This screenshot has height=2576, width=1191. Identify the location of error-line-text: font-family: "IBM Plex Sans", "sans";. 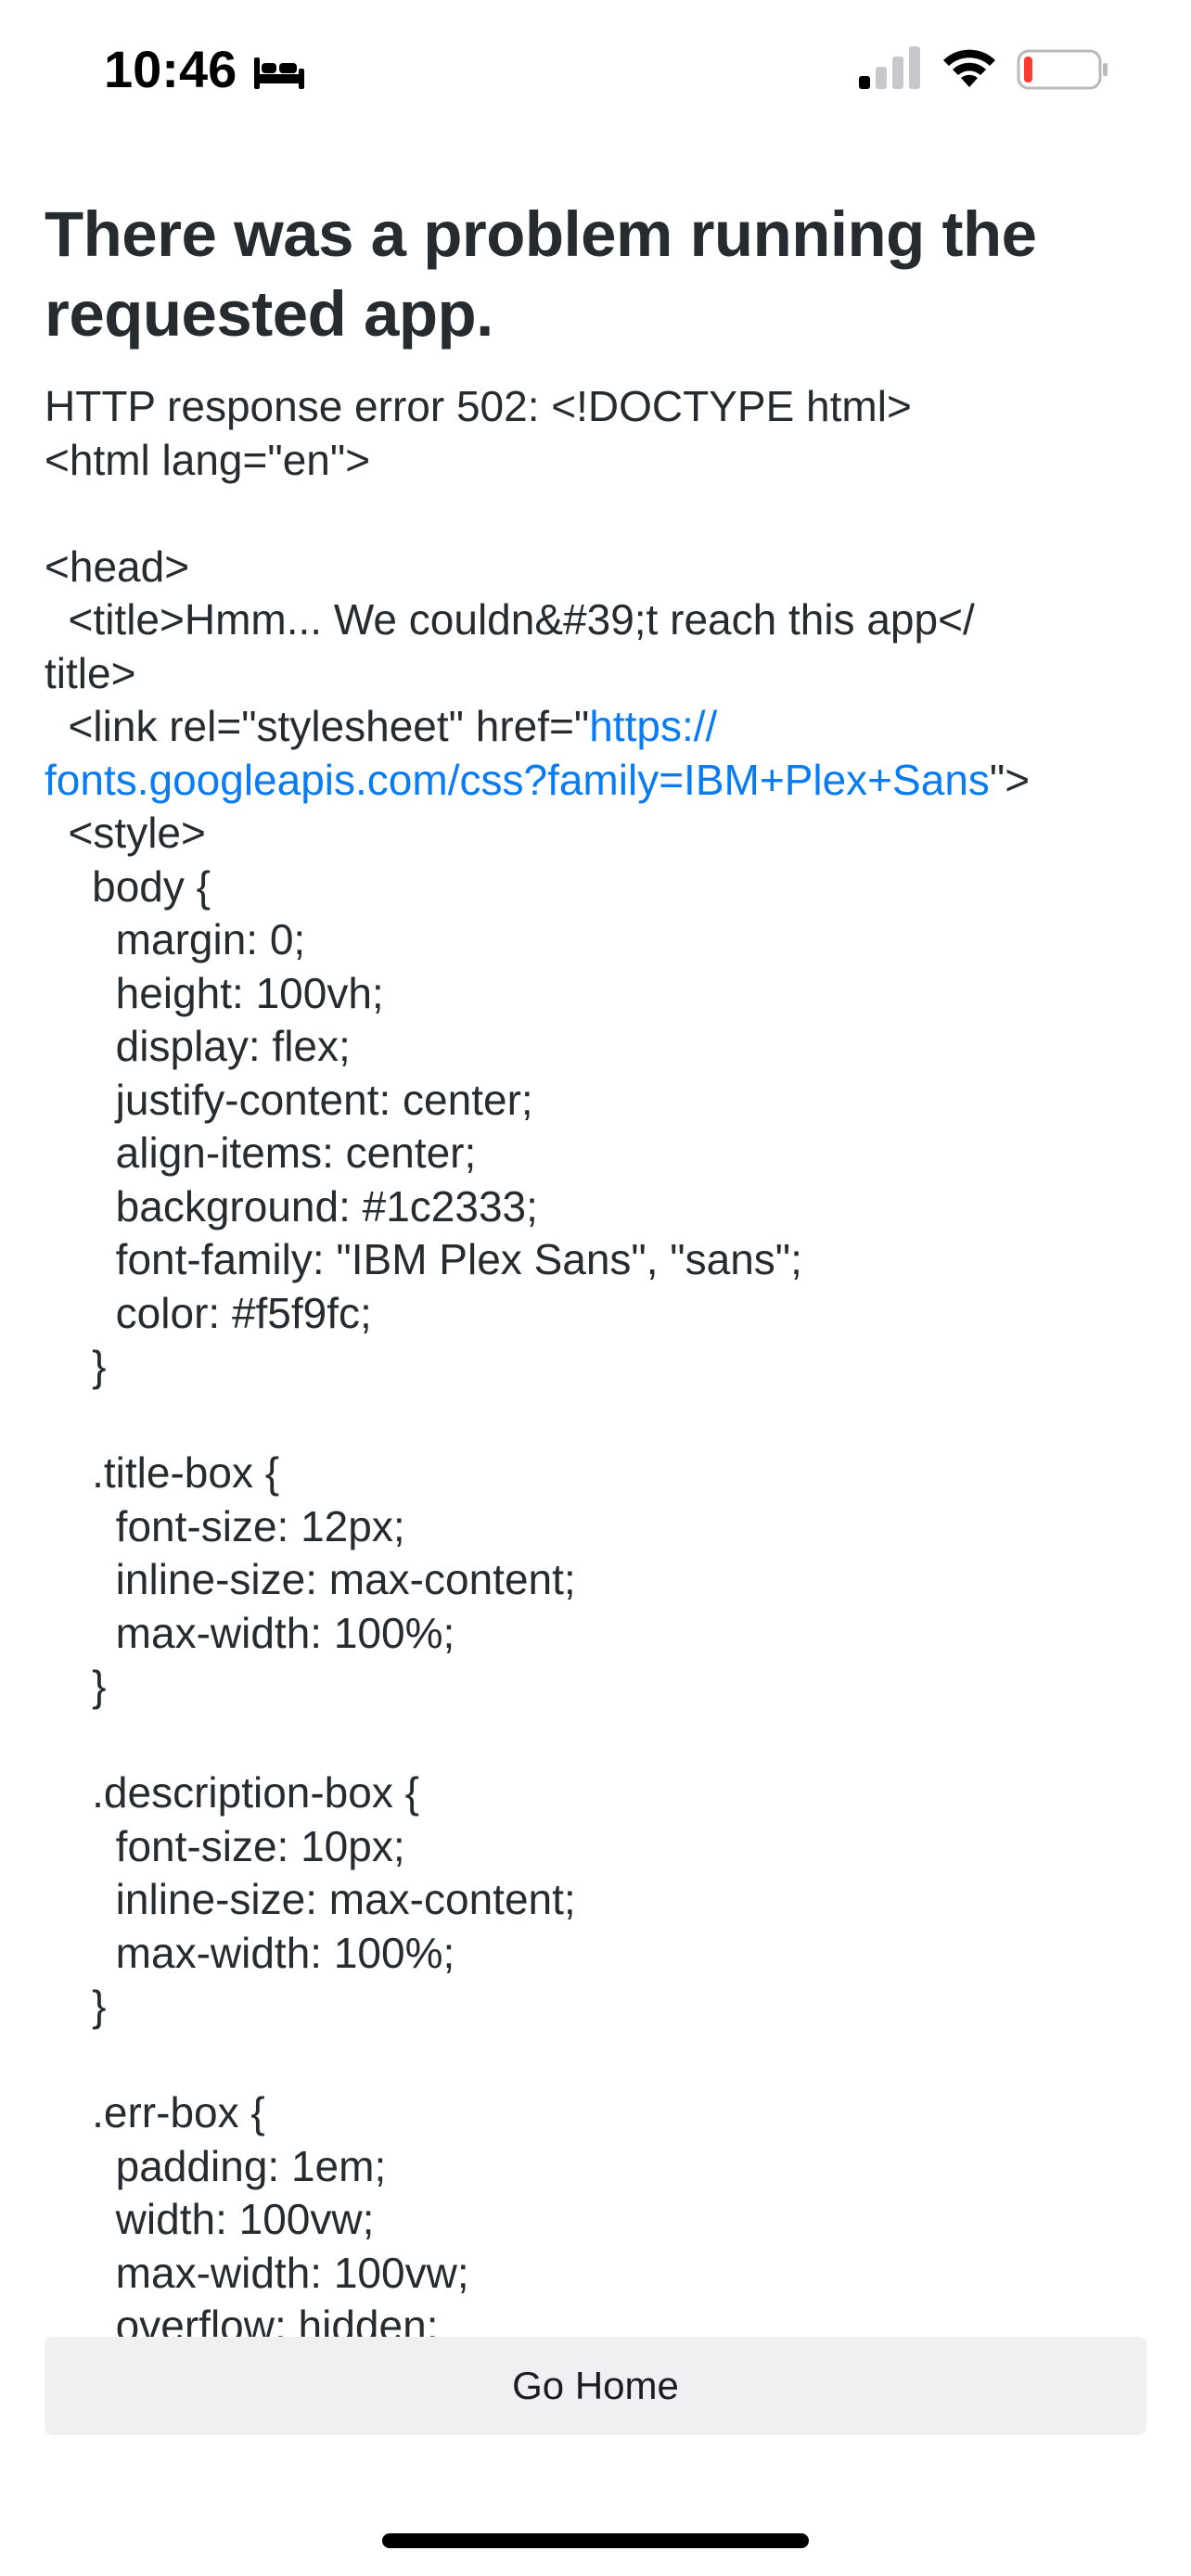
(424, 1259).